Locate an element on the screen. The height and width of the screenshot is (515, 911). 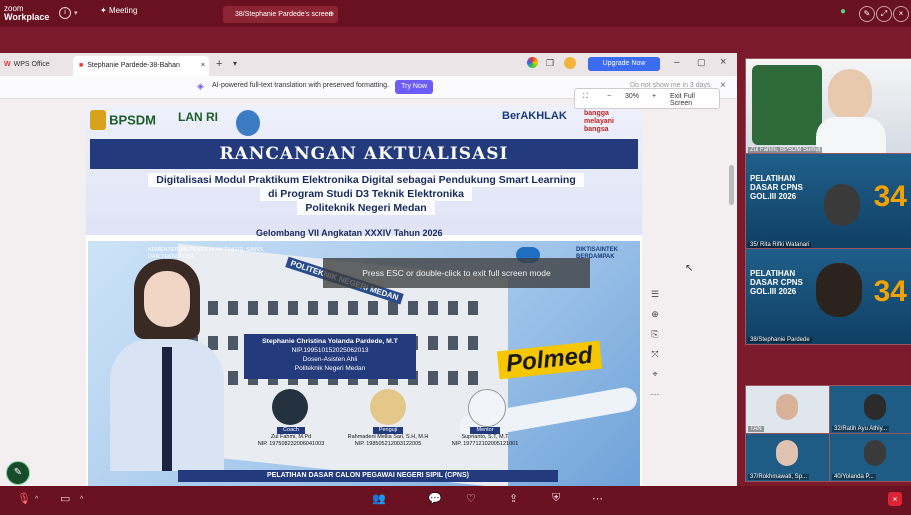
gelombang-text: Gelombang VII Angkatan XXXIV Tahun 2026 is located at coordinates (349, 233).